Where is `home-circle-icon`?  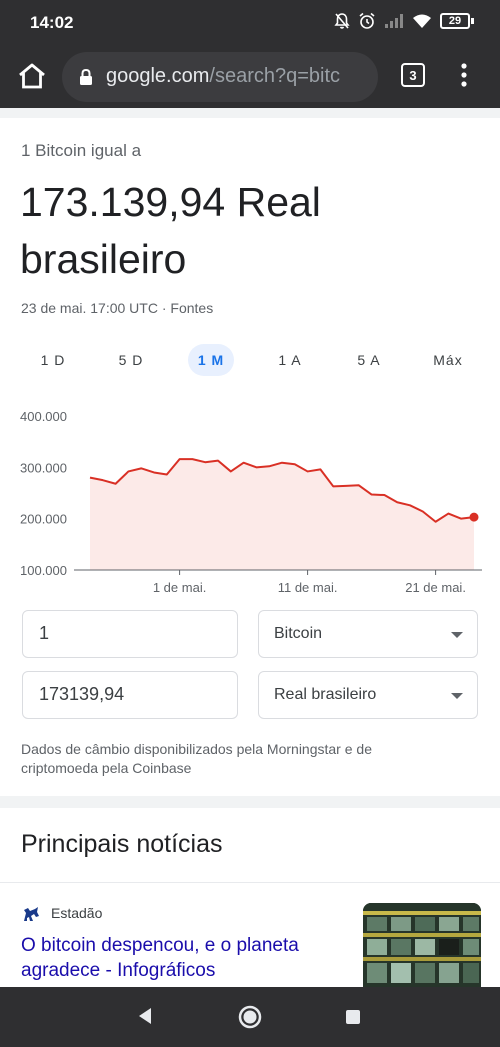
home-circle-icon is located at coordinates (250, 1017).